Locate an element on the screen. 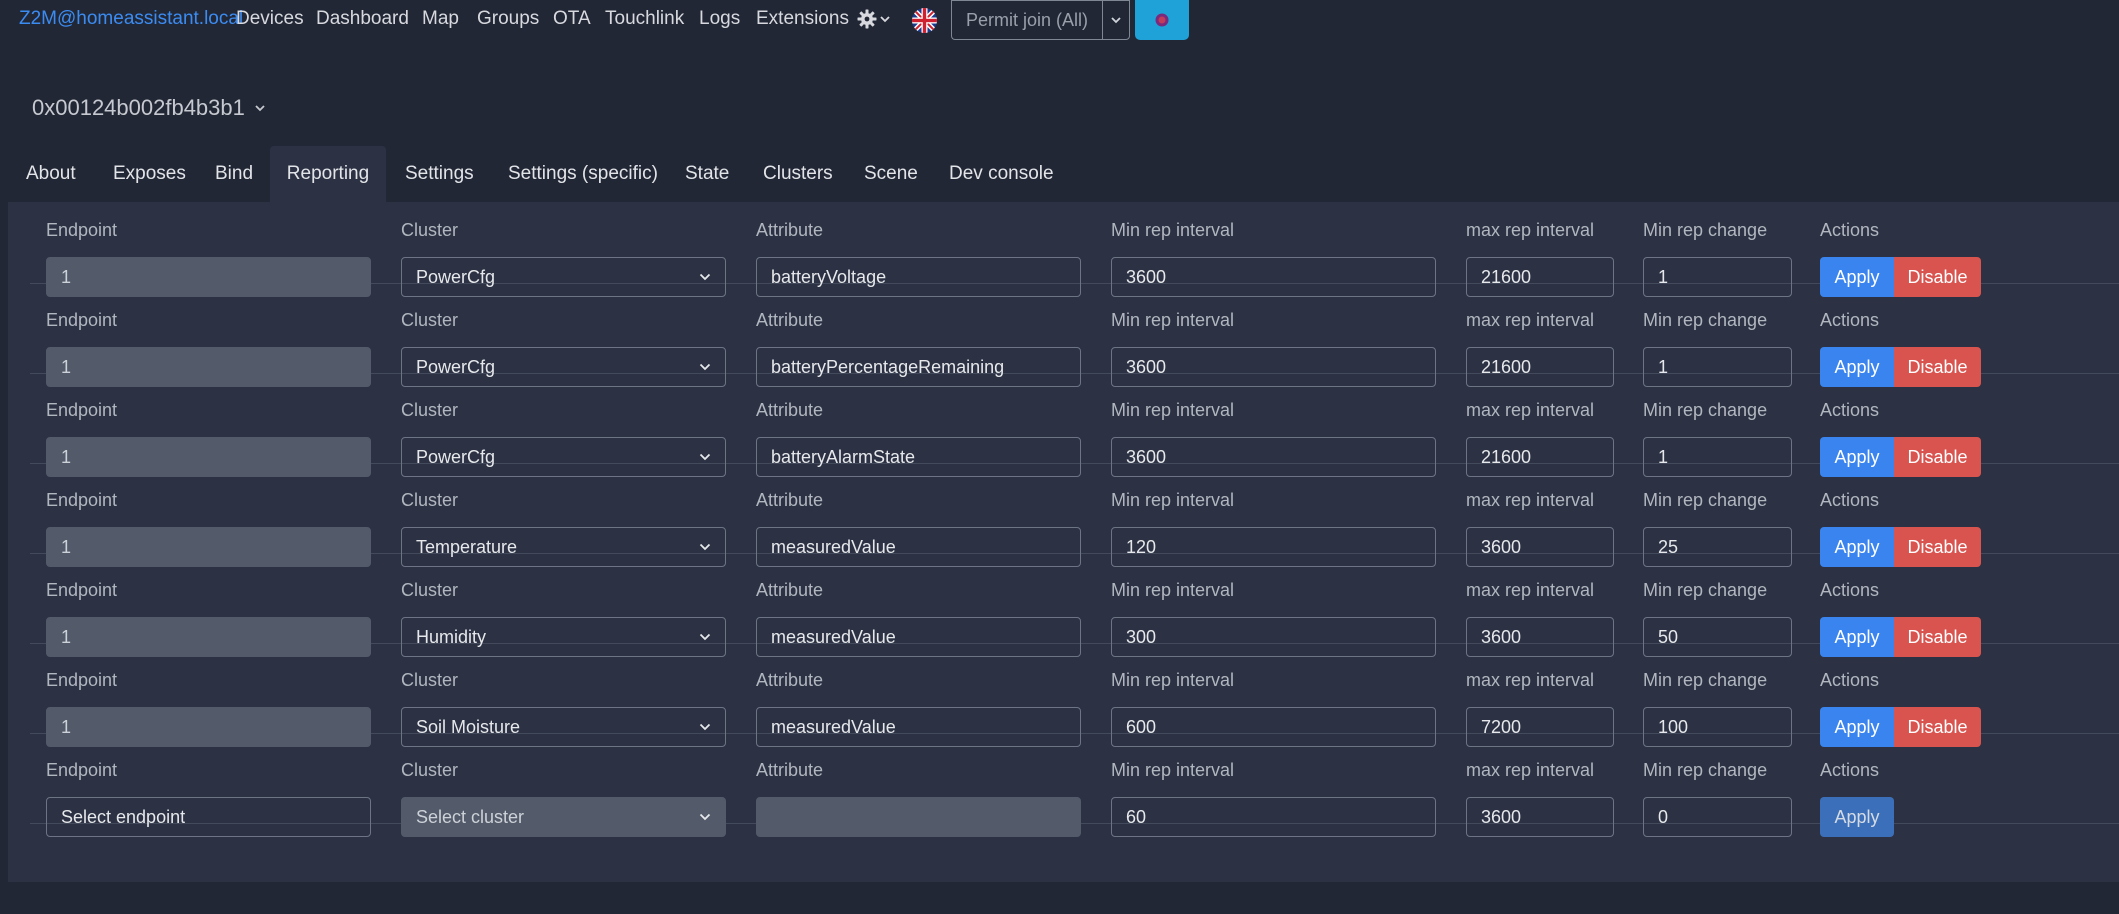 The width and height of the screenshot is (2119, 914). nav-dashboard: Dashboard is located at coordinates (362, 19).